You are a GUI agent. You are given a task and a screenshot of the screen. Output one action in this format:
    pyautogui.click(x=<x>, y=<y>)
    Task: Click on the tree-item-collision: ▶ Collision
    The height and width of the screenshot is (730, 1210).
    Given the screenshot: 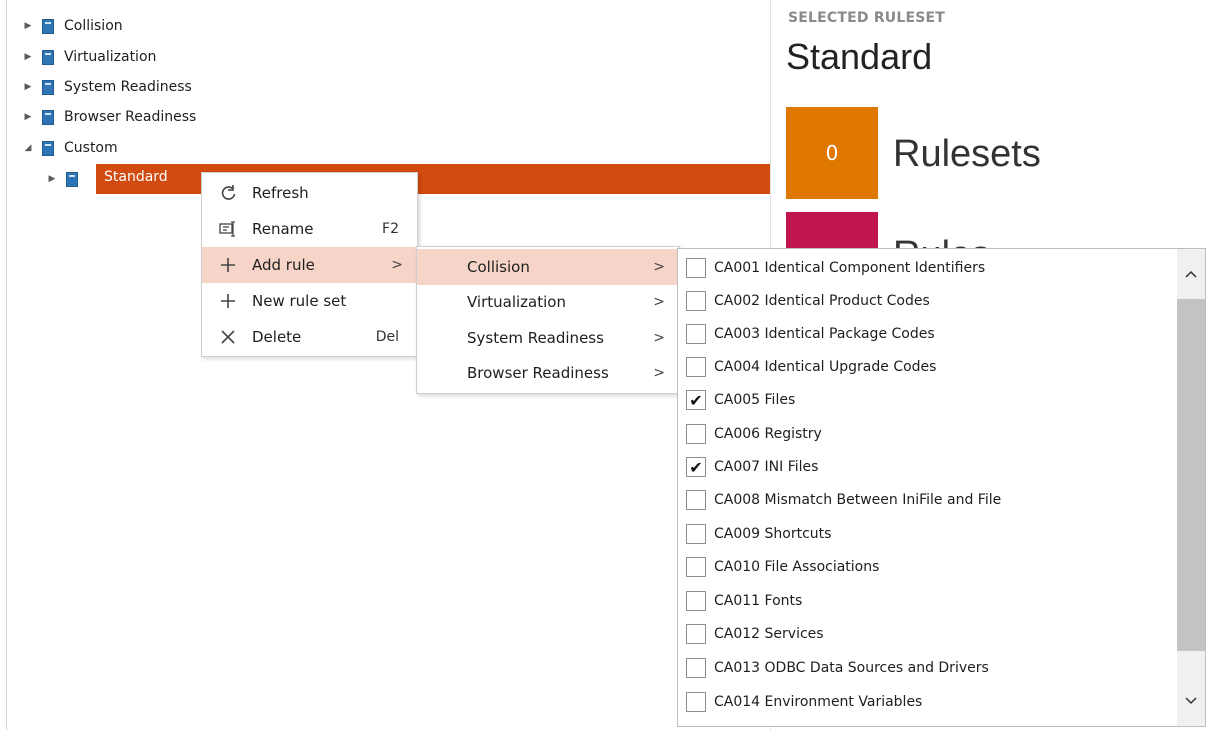 What is the action you would take?
    pyautogui.click(x=72, y=26)
    